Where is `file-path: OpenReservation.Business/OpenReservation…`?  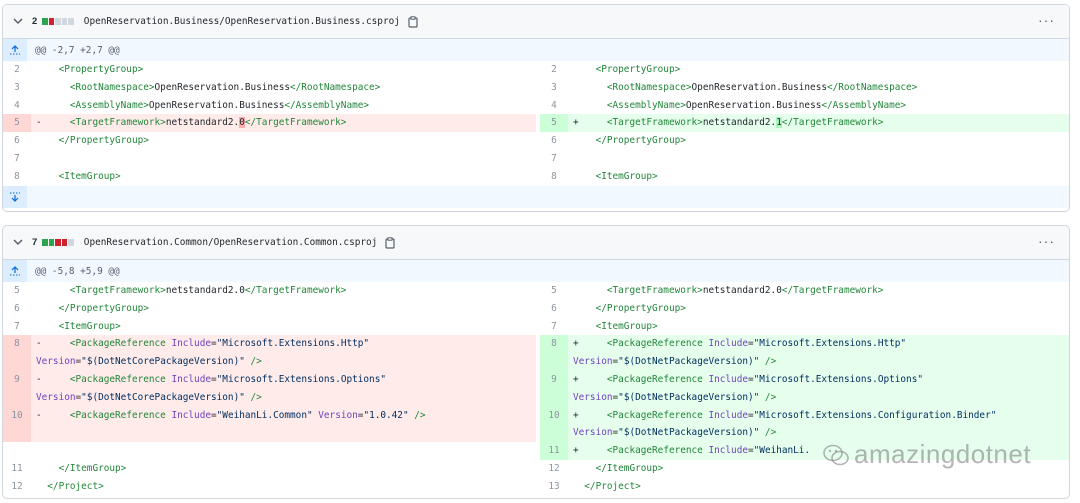
file-path: OpenReservation.Business/OpenReservation… is located at coordinates (242, 21).